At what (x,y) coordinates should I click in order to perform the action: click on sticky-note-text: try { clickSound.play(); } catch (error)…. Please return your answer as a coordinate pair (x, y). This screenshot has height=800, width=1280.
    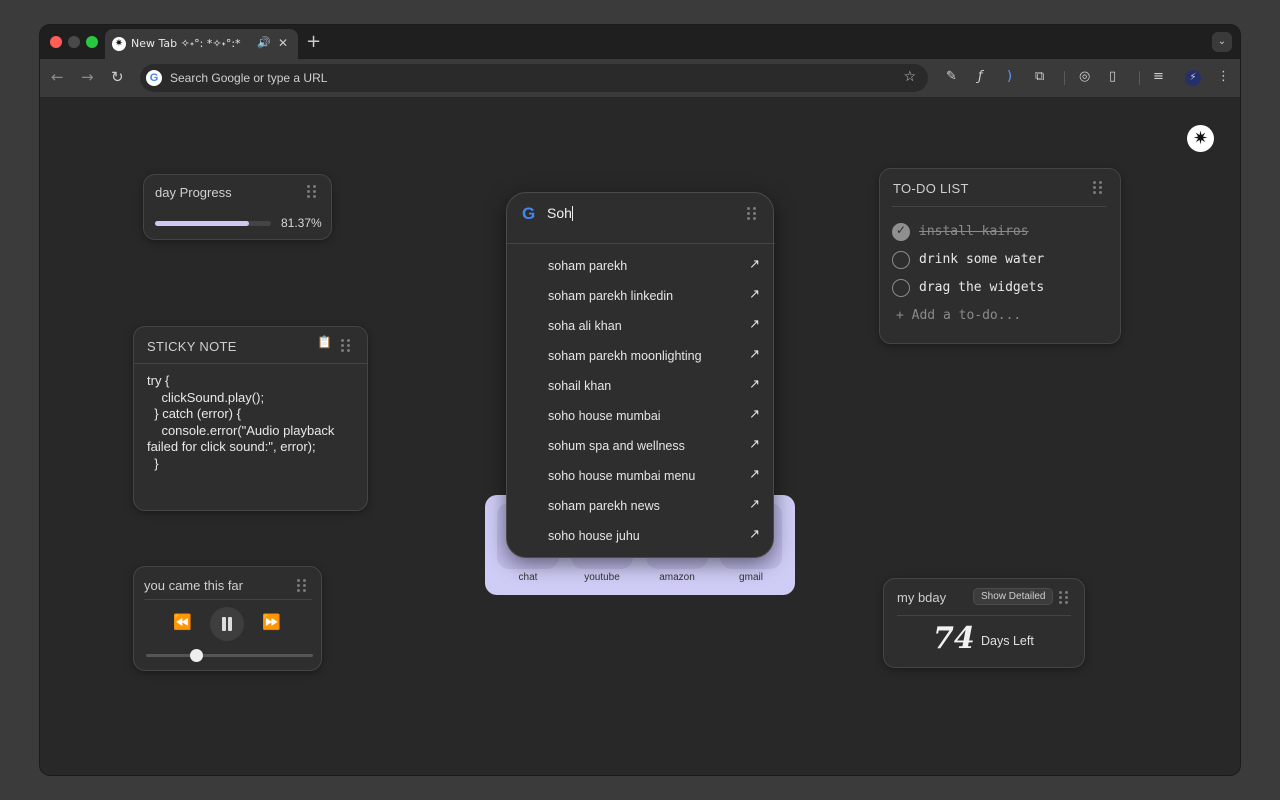
    Looking at the image, I should click on (252, 422).